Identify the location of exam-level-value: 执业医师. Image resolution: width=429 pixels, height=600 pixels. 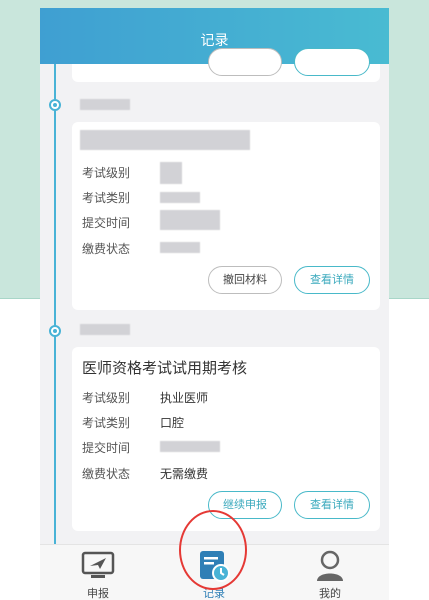
(184, 398).